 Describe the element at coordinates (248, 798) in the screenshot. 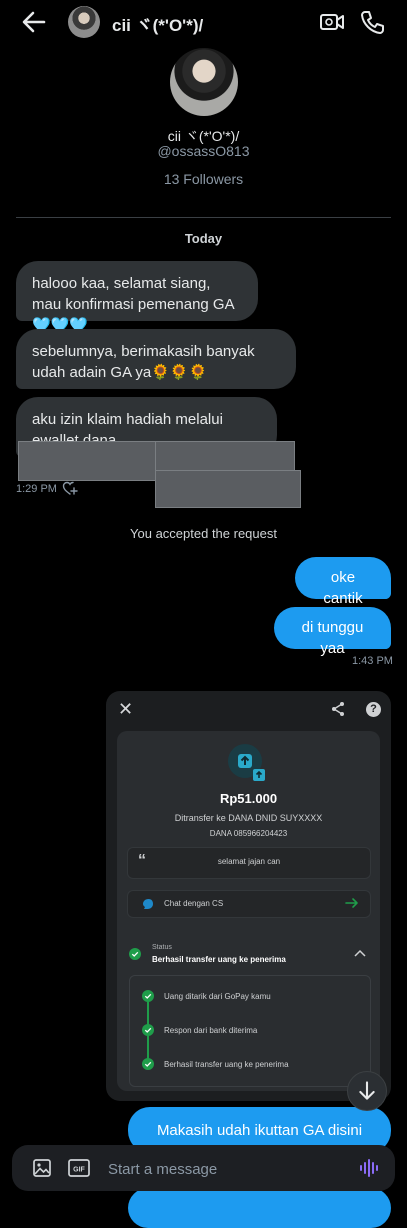

I see `transfer-amount: Rp51.000` at that location.